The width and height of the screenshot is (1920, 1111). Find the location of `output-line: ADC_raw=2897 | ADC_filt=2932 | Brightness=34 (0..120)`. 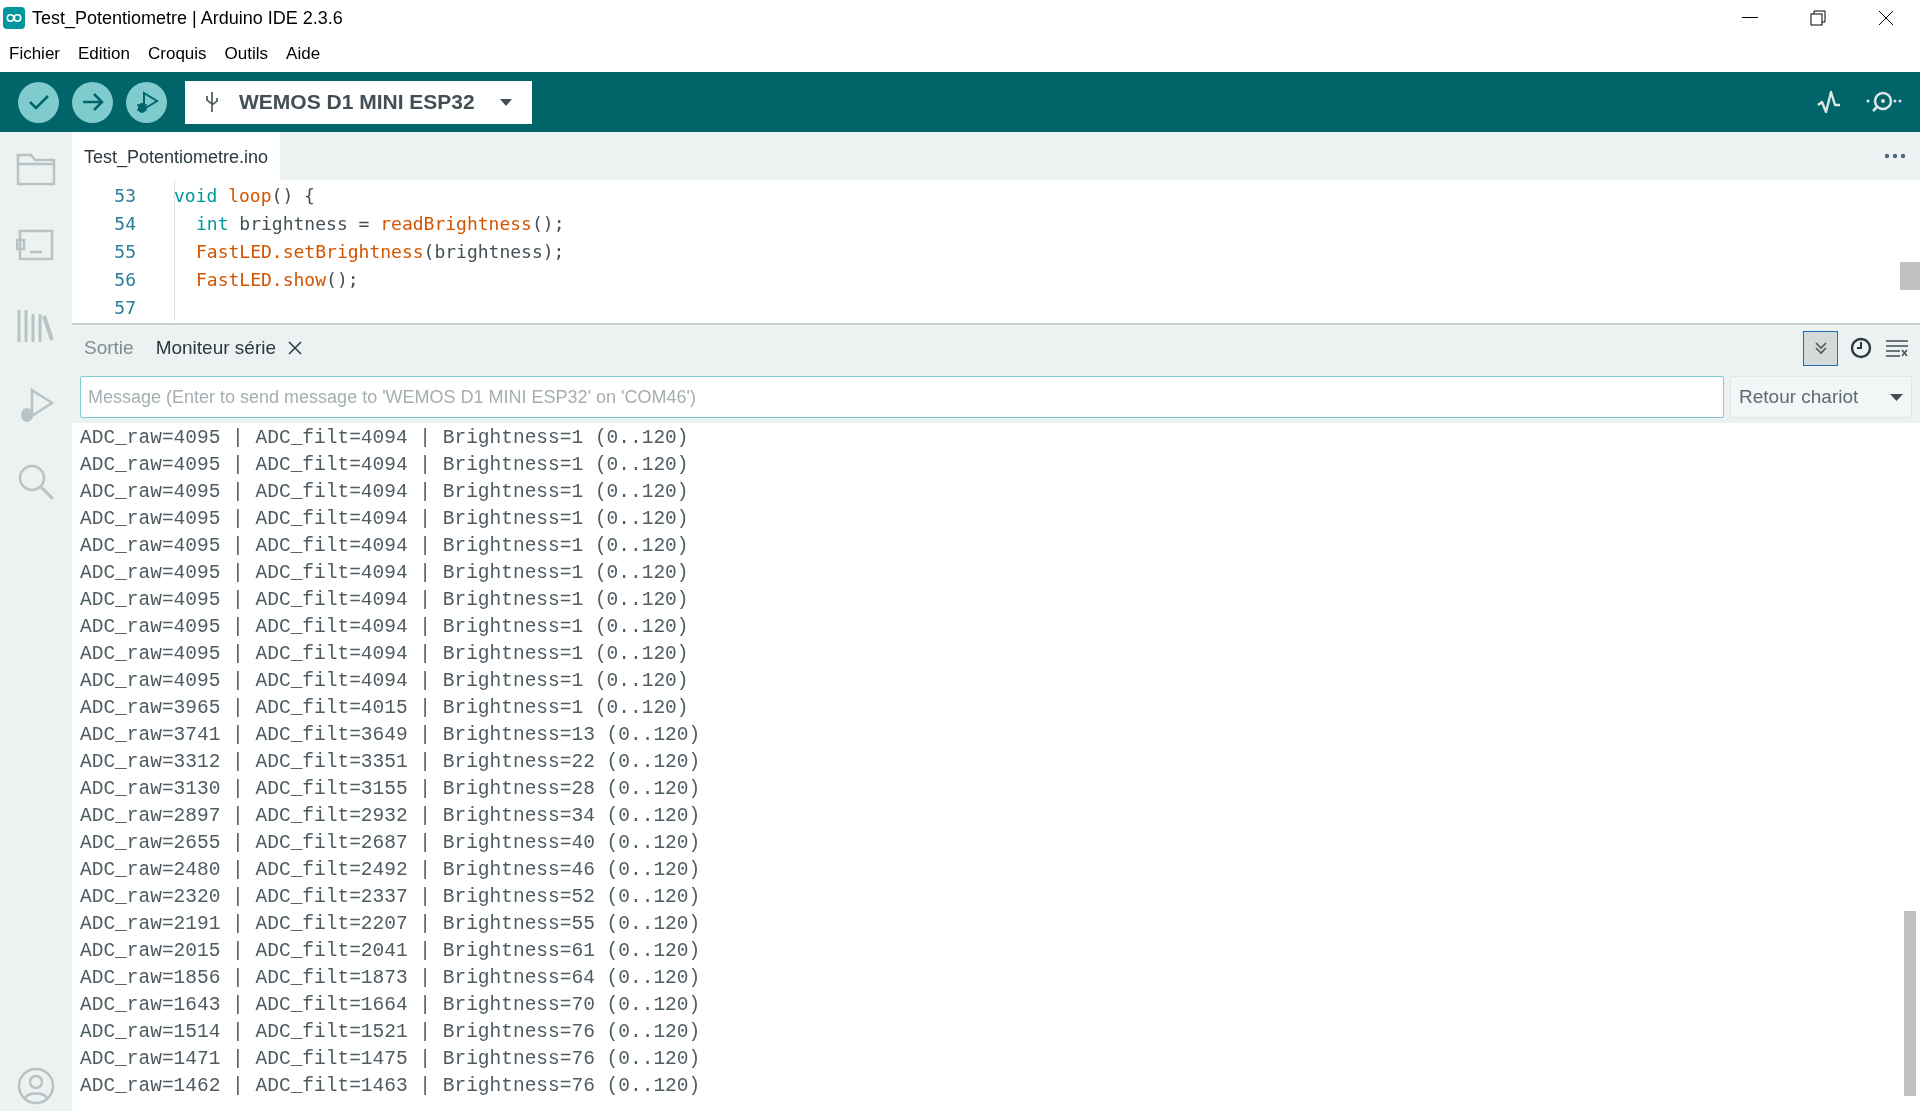

output-line: ADC_raw=2897 | ADC_filt=2932 | Brightness=34 (0..120) is located at coordinates (391, 816).